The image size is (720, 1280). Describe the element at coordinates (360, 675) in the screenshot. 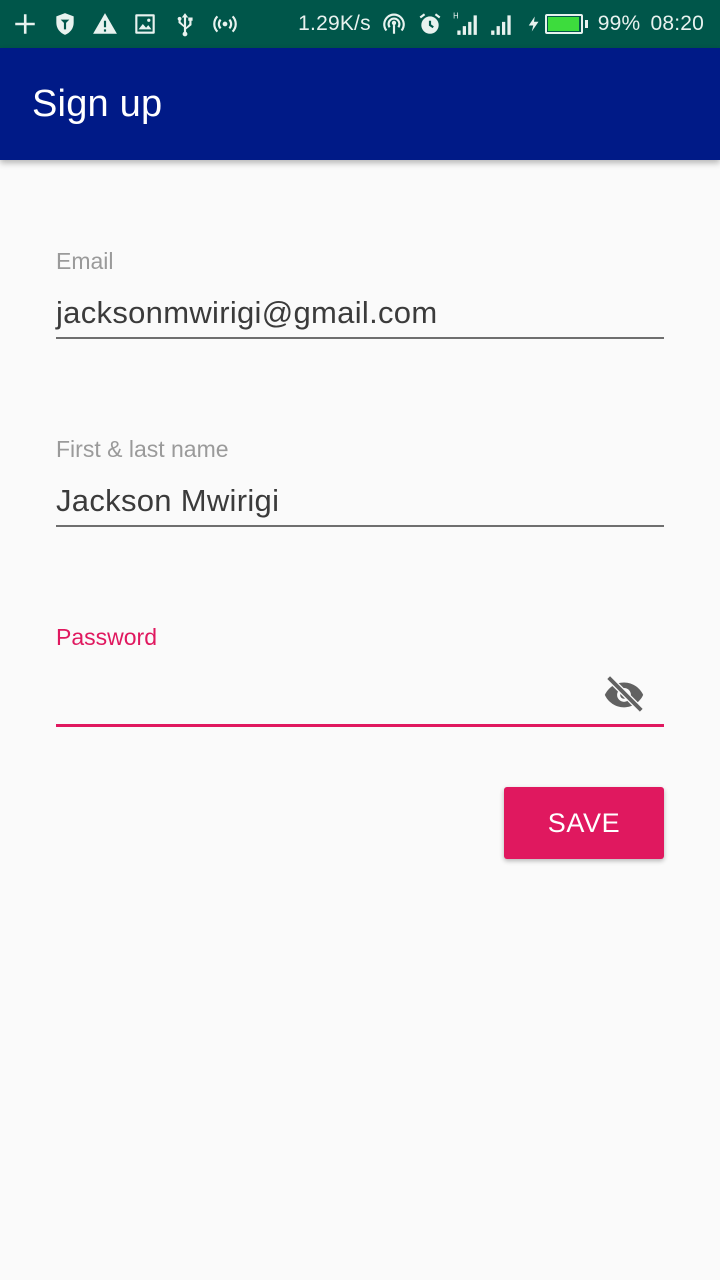

I see `password-field: Password` at that location.